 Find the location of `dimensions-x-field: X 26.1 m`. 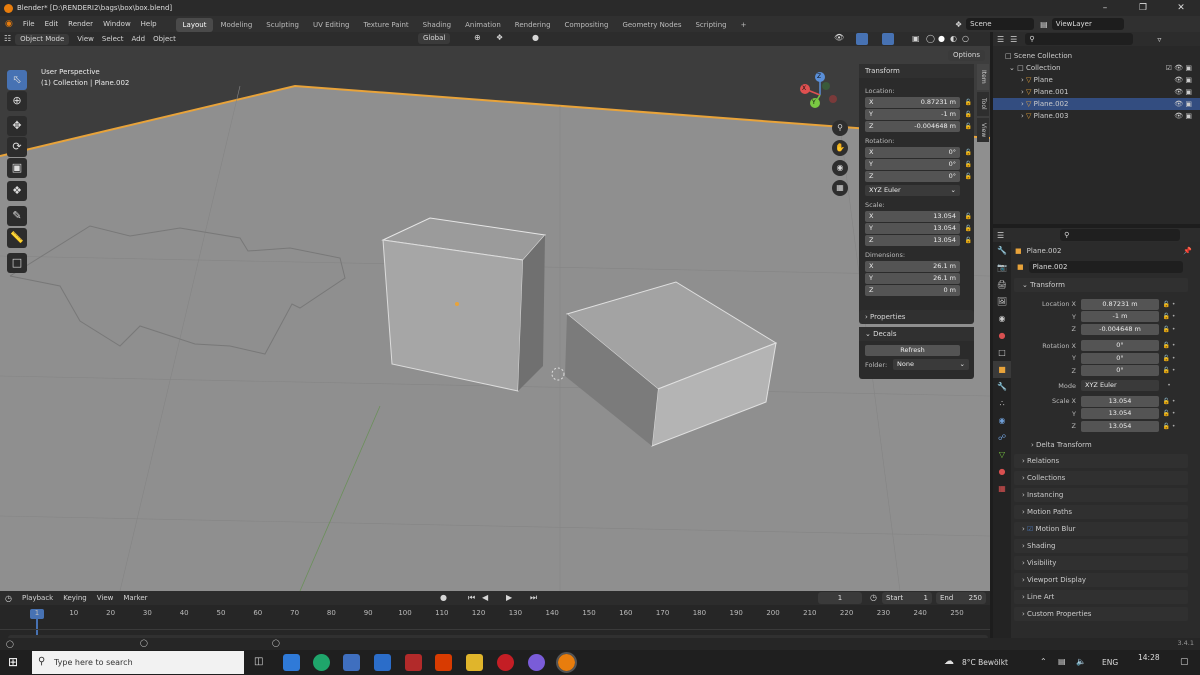

dimensions-x-field: X 26.1 m is located at coordinates (912, 266).